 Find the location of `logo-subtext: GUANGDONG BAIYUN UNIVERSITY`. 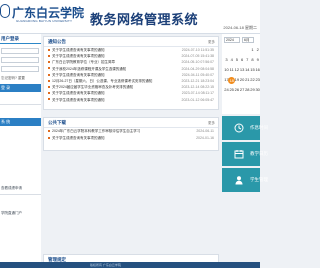

logo-subtext: GUANGDONG BAIYUN UNIVERSITY is located at coordinates (44, 21).